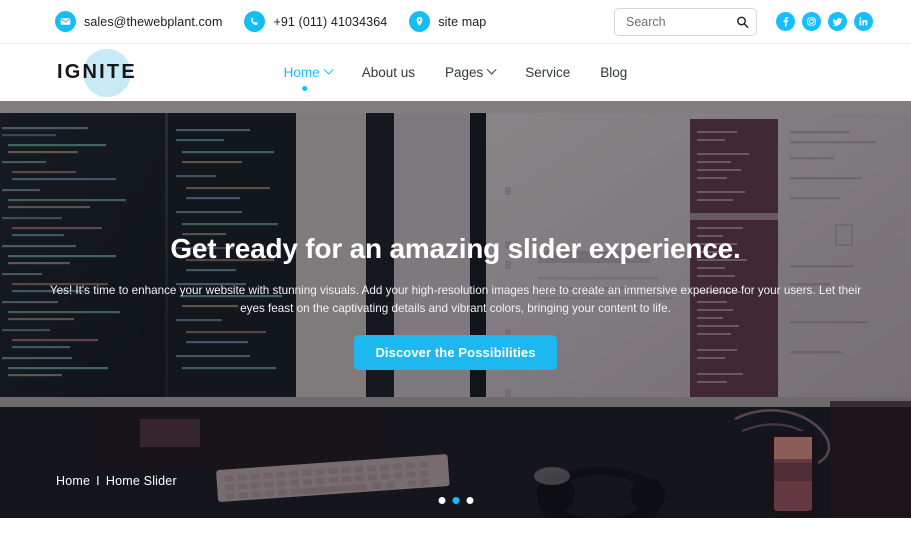 The width and height of the screenshot is (911, 540). What do you see at coordinates (304, 88) in the screenshot?
I see `active-indicator-dot` at bounding box center [304, 88].